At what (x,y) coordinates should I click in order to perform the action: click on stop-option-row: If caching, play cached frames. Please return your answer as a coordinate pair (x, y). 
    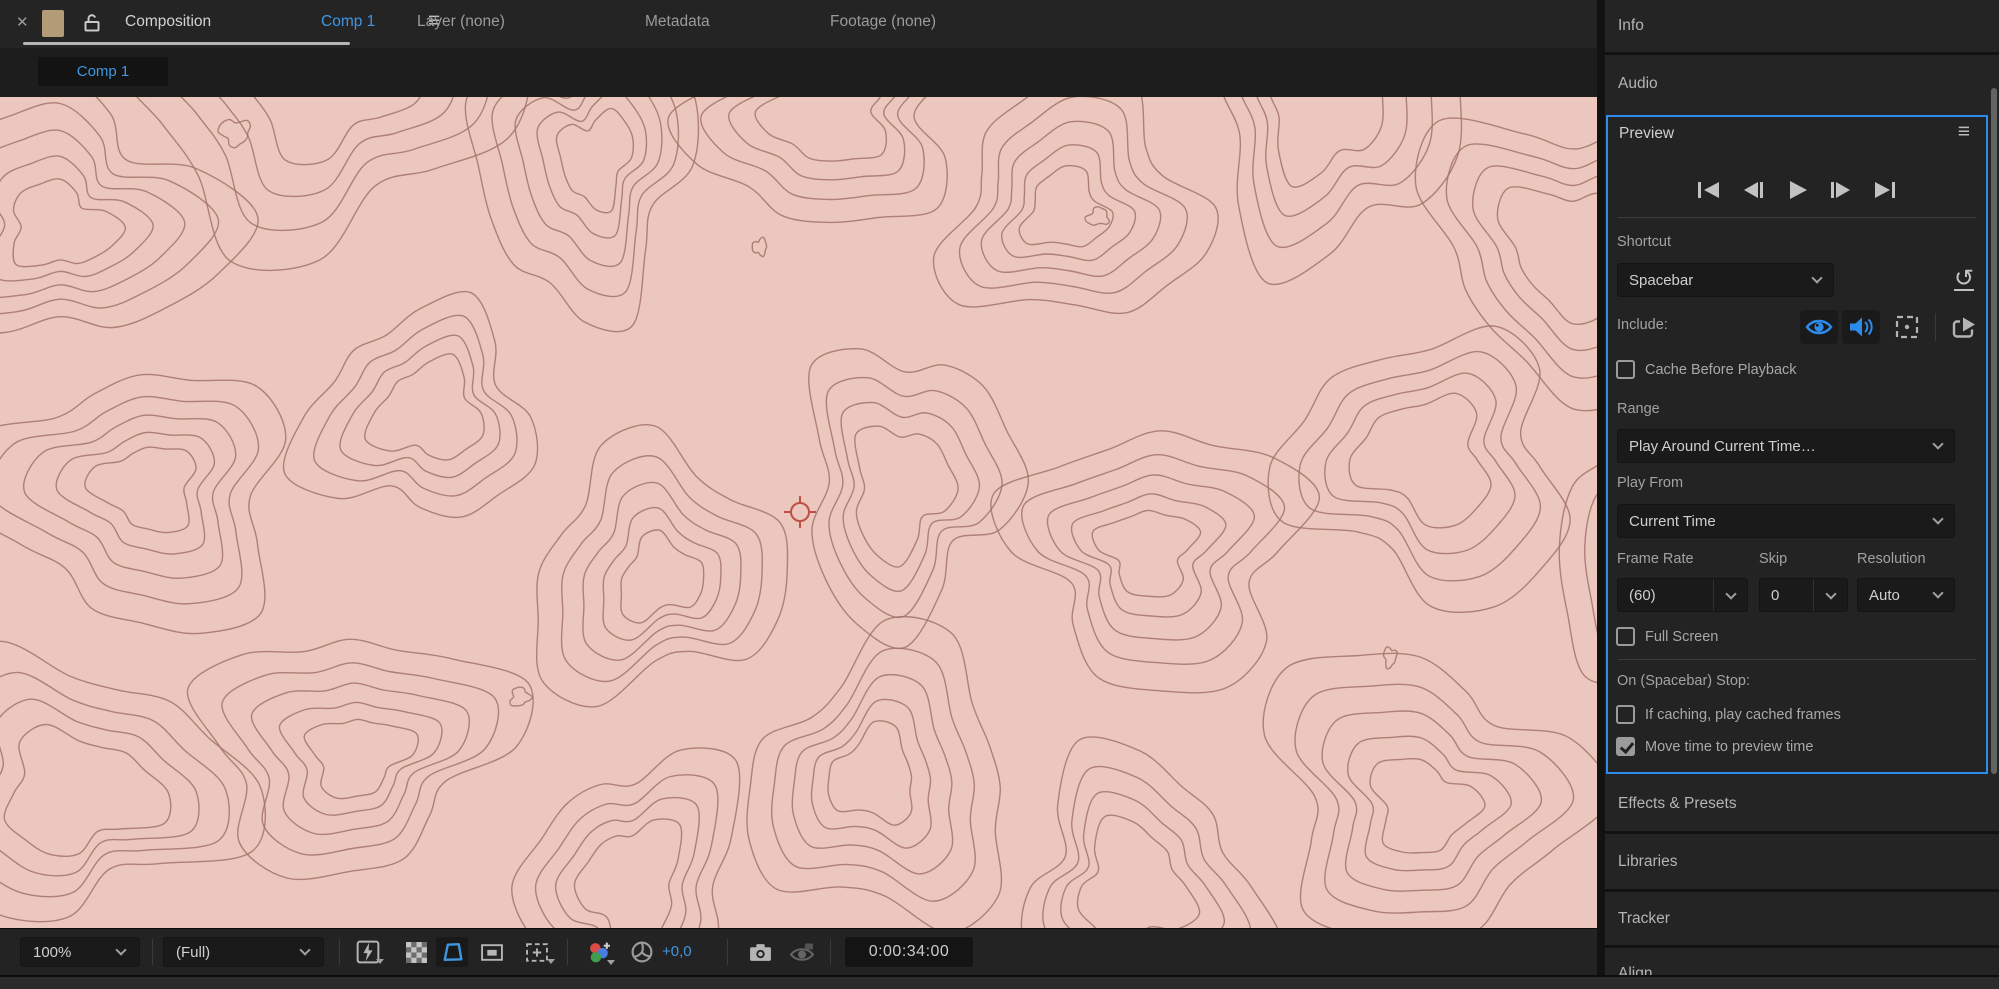
    Looking at the image, I should click on (1728, 714).